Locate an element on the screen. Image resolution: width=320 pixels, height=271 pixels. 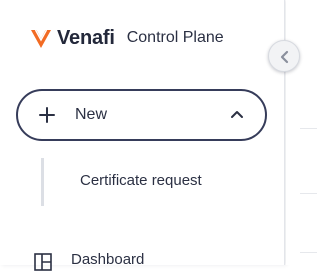
brand-product-name: Control Plane is located at coordinates (175, 37).